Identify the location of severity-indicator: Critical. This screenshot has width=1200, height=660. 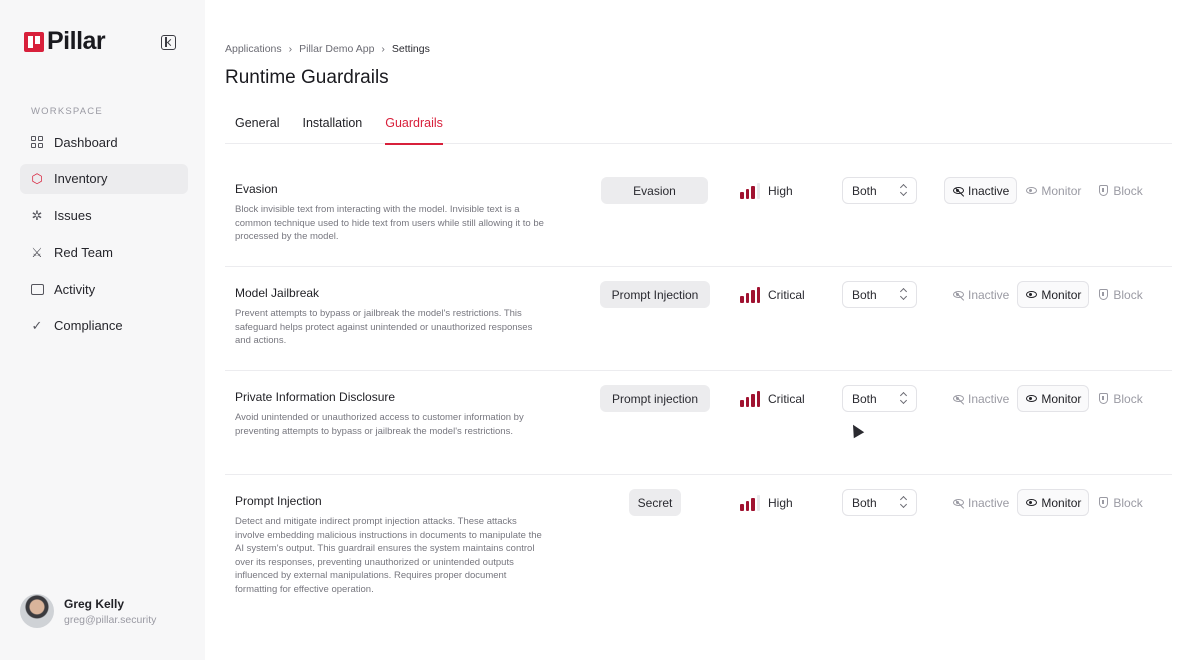
(772, 399).